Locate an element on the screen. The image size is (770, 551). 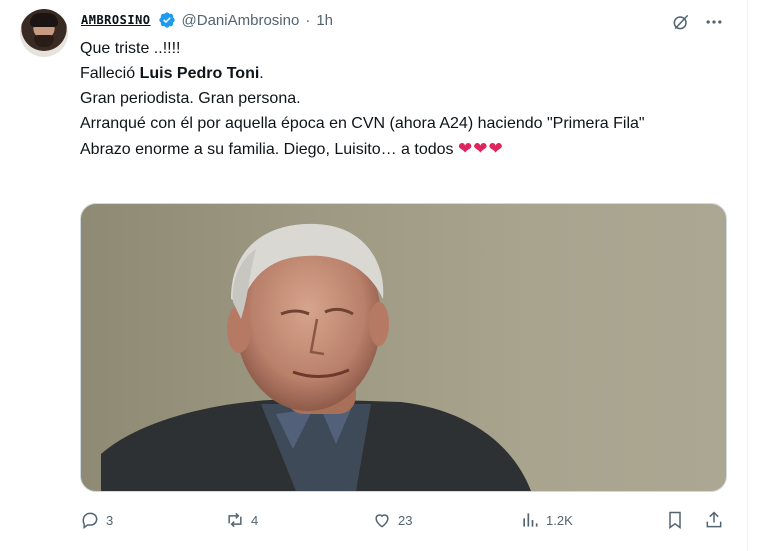
verified-badge-icon is located at coordinates (166, 20).